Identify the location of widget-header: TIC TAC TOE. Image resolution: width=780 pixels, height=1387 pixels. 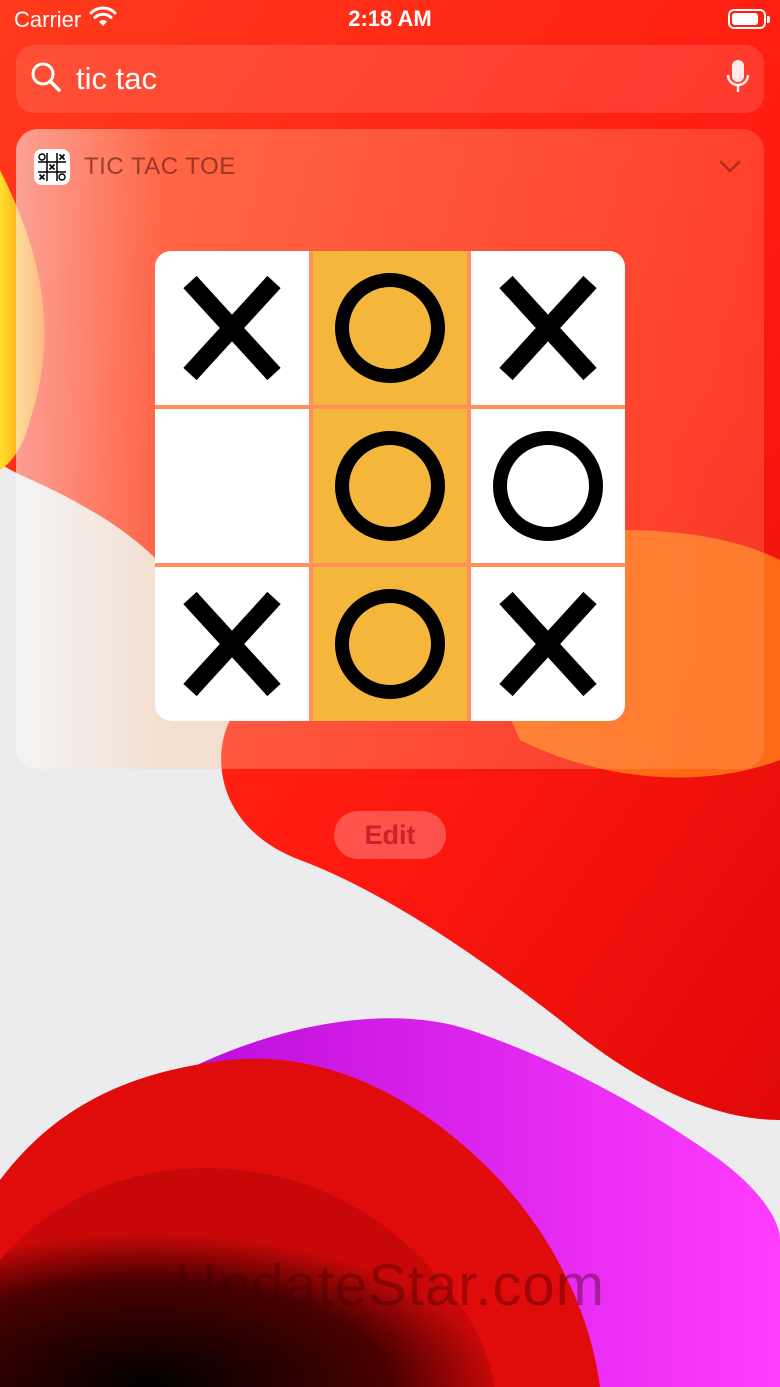
(390, 167).